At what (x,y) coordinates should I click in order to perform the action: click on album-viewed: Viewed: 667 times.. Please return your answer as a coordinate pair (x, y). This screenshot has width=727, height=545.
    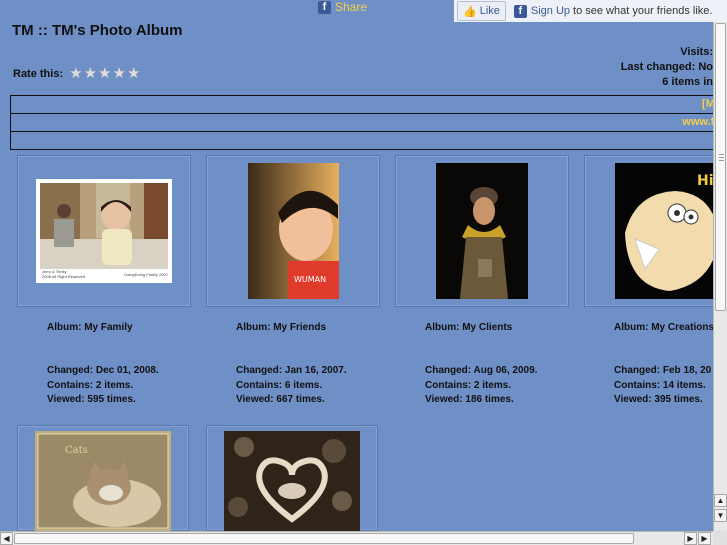
    Looking at the image, I should click on (280, 399).